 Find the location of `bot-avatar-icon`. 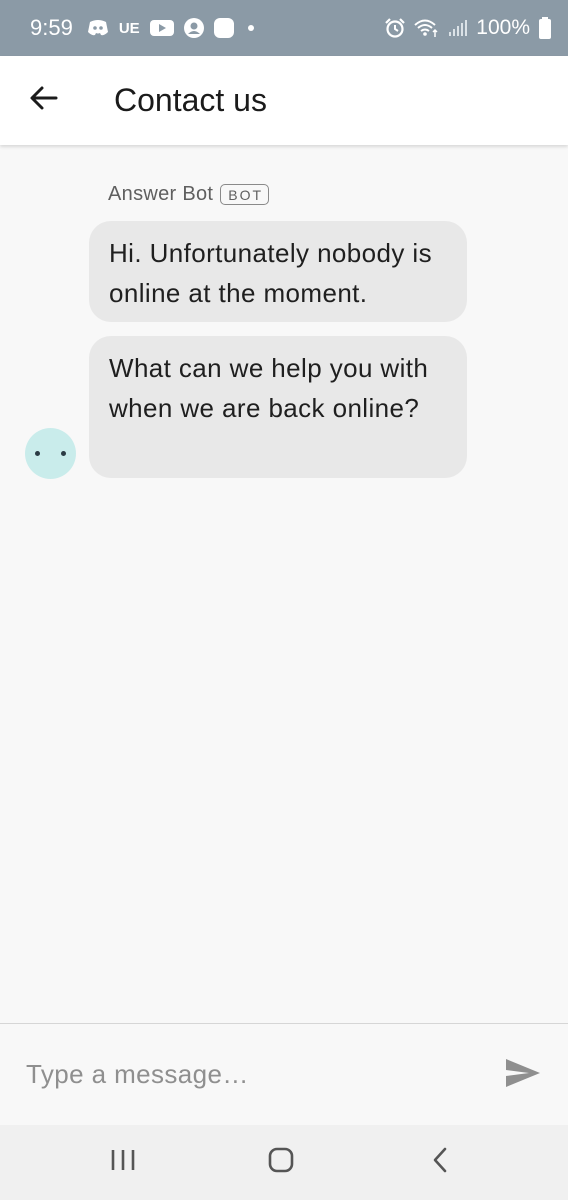

bot-avatar-icon is located at coordinates (50, 453).